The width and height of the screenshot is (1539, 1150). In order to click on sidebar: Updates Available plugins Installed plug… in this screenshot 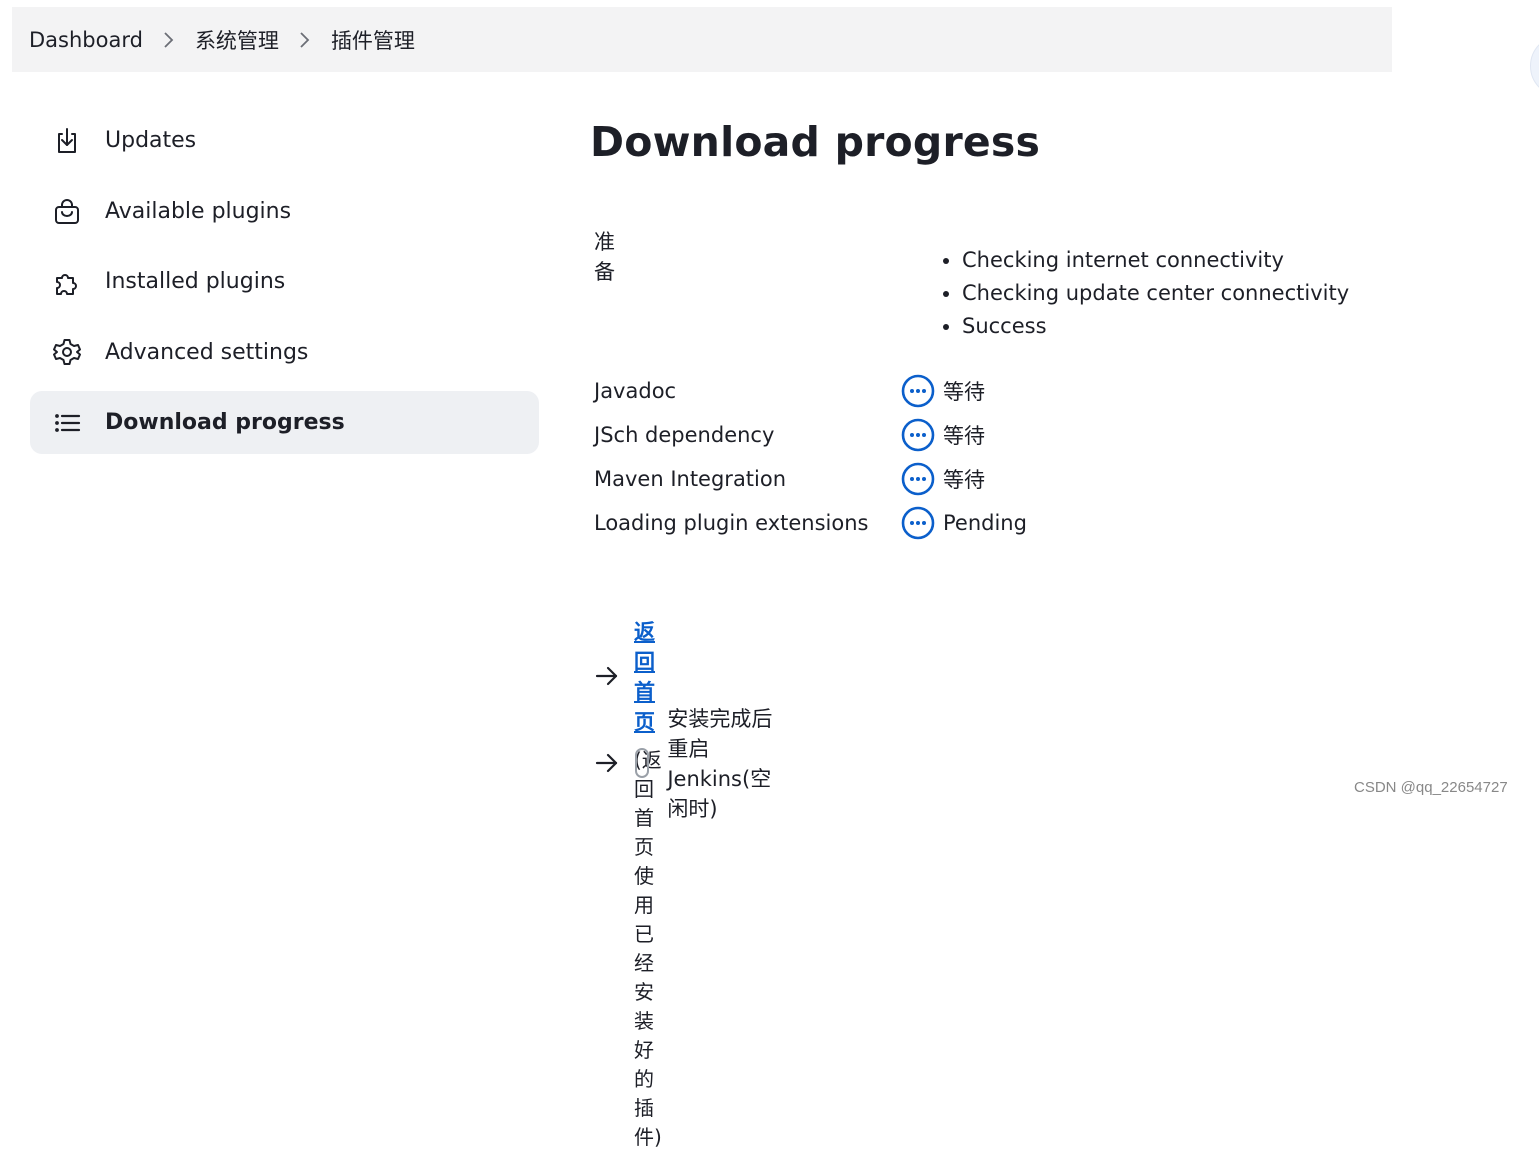, I will do `click(284, 285)`.